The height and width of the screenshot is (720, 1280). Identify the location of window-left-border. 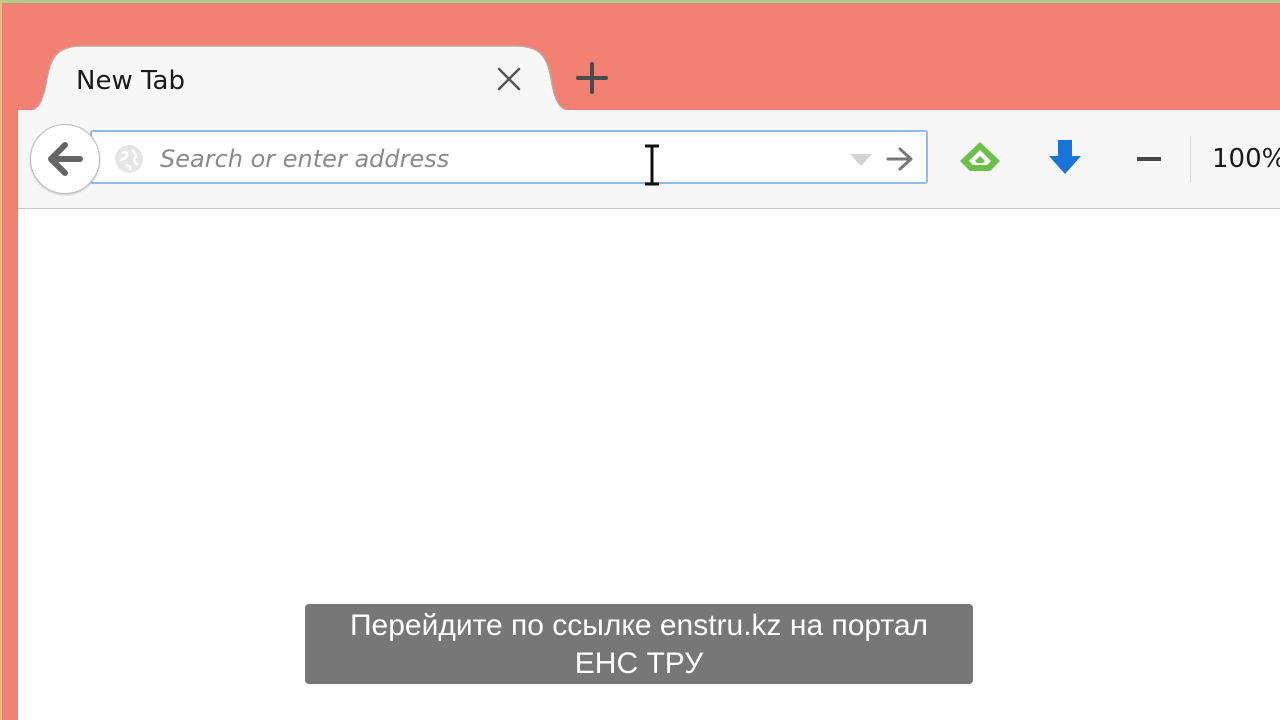
(1, 360).